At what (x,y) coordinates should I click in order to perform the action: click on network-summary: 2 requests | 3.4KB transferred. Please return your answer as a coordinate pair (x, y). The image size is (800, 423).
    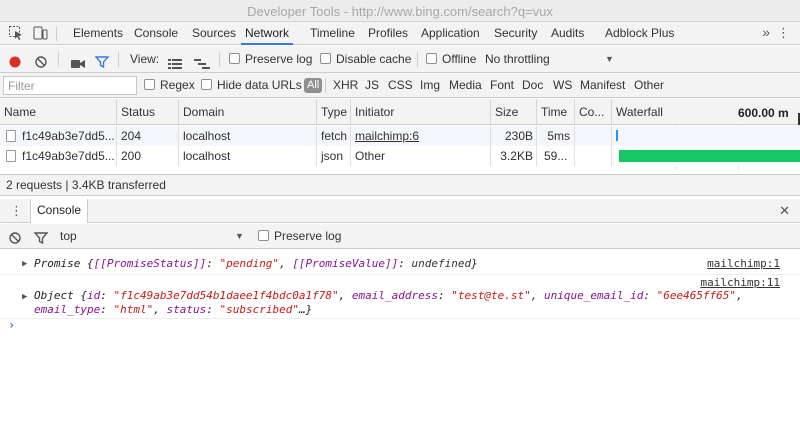
    Looking at the image, I should click on (400, 185).